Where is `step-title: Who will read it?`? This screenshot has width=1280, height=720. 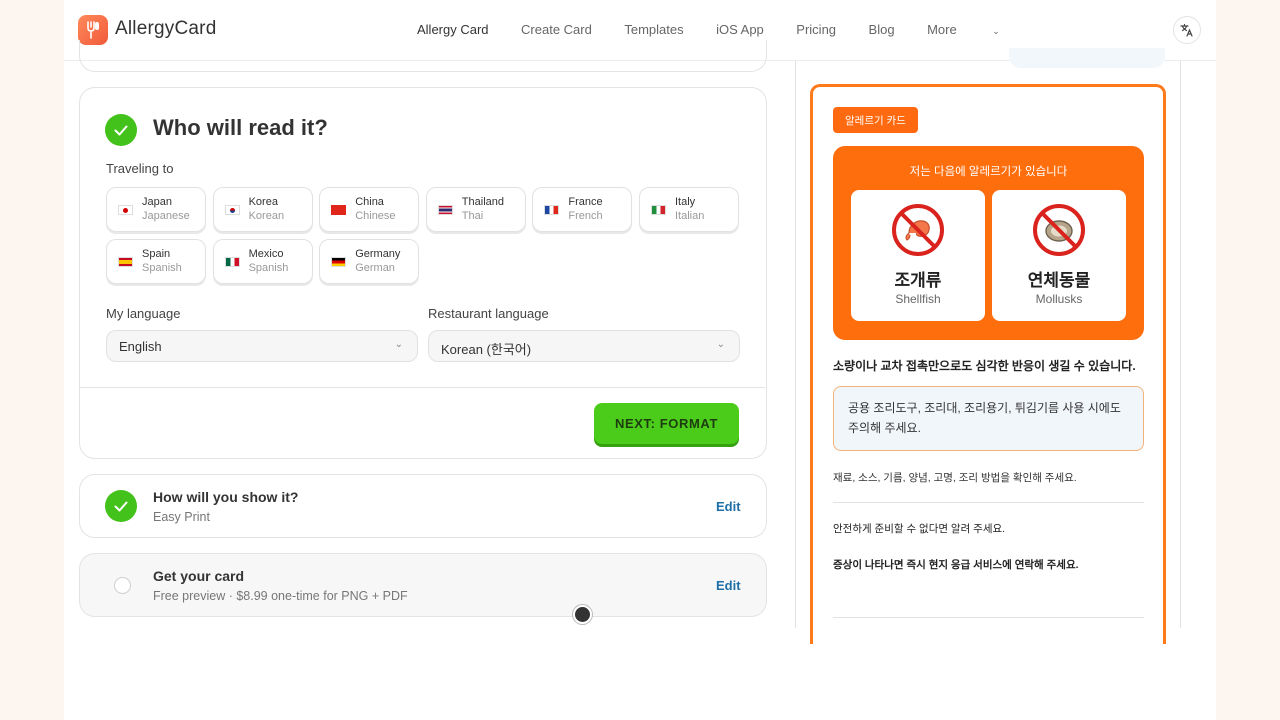 step-title: Who will read it? is located at coordinates (240, 127).